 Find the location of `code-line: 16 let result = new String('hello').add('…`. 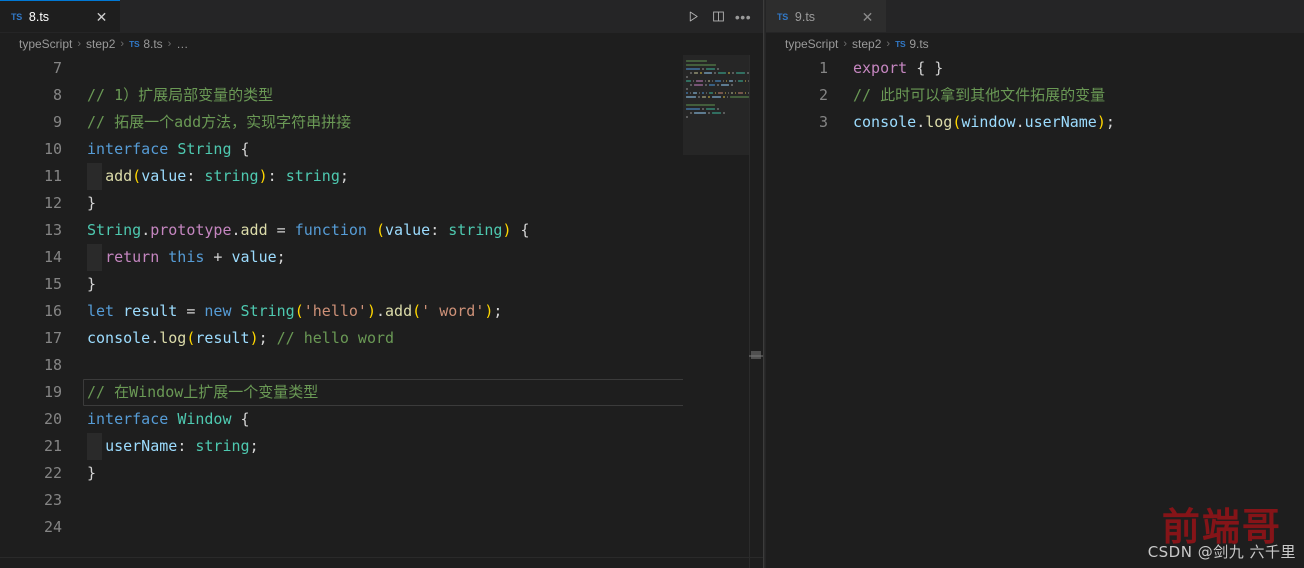

code-line: 16 let result = new String('hello').add('… is located at coordinates (381, 311).